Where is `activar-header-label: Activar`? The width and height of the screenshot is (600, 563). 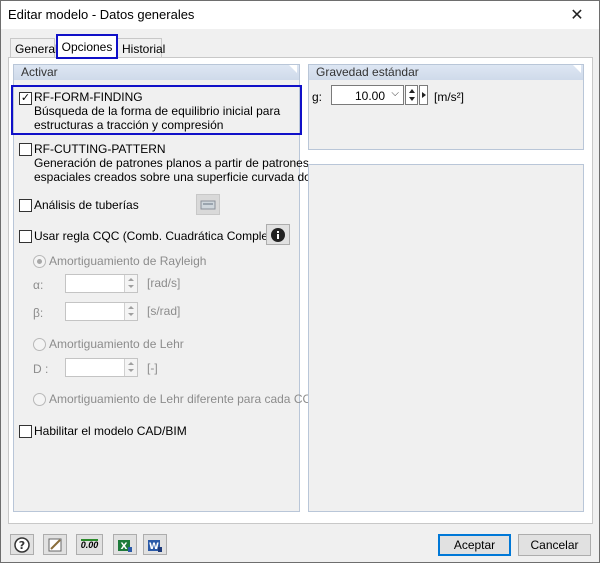 activar-header-label: Activar is located at coordinates (39, 72).